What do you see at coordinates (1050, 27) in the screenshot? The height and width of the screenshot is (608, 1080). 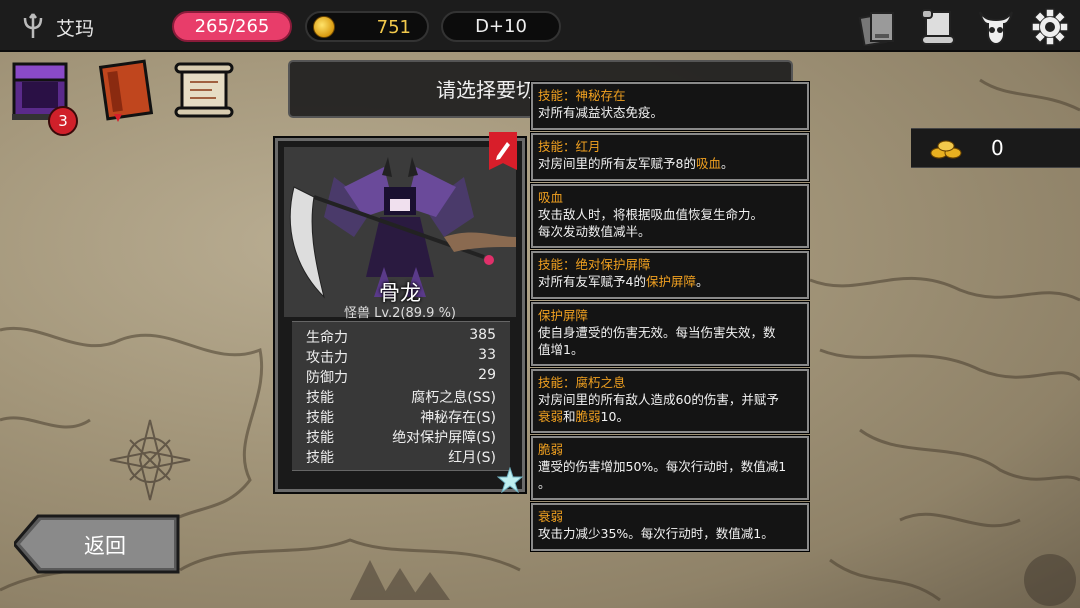 I see `gear-icon` at bounding box center [1050, 27].